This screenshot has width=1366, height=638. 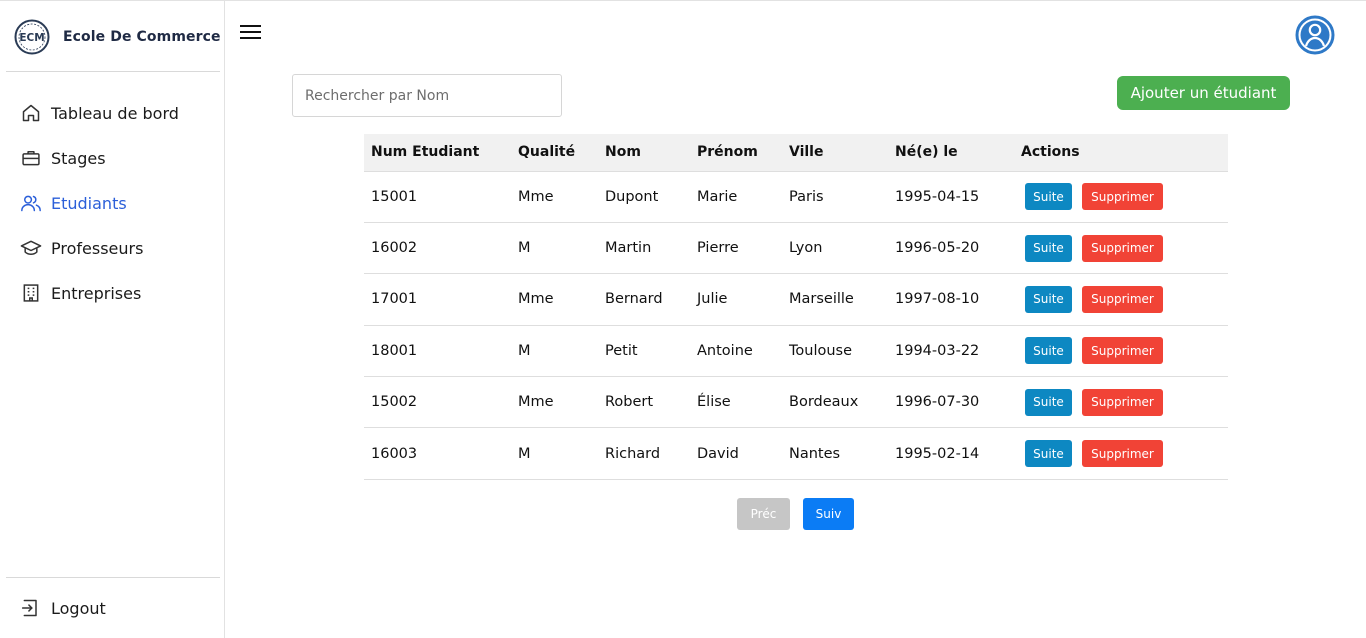 What do you see at coordinates (806, 152) in the screenshot?
I see `column-header-ville: Ville` at bounding box center [806, 152].